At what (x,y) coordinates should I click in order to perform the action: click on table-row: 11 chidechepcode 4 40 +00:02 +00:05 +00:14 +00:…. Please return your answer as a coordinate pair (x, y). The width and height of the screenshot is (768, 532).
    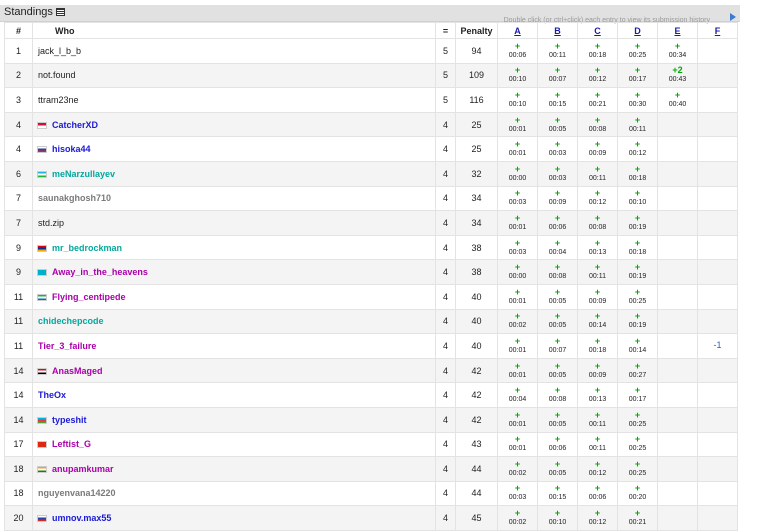
    Looking at the image, I should click on (371, 321).